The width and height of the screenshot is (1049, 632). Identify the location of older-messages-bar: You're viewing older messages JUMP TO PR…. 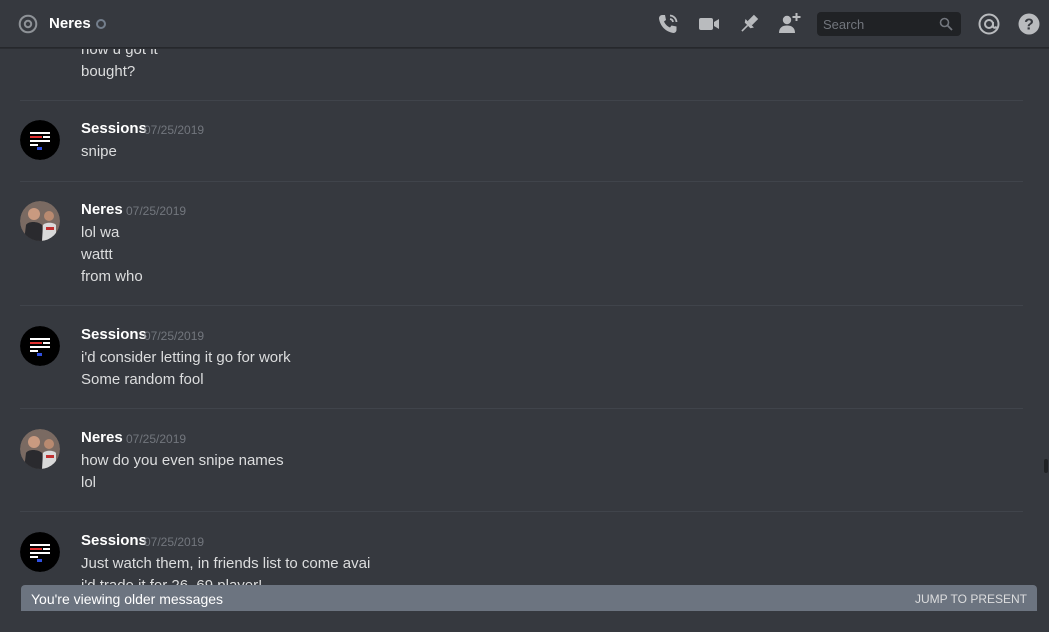
(529, 598).